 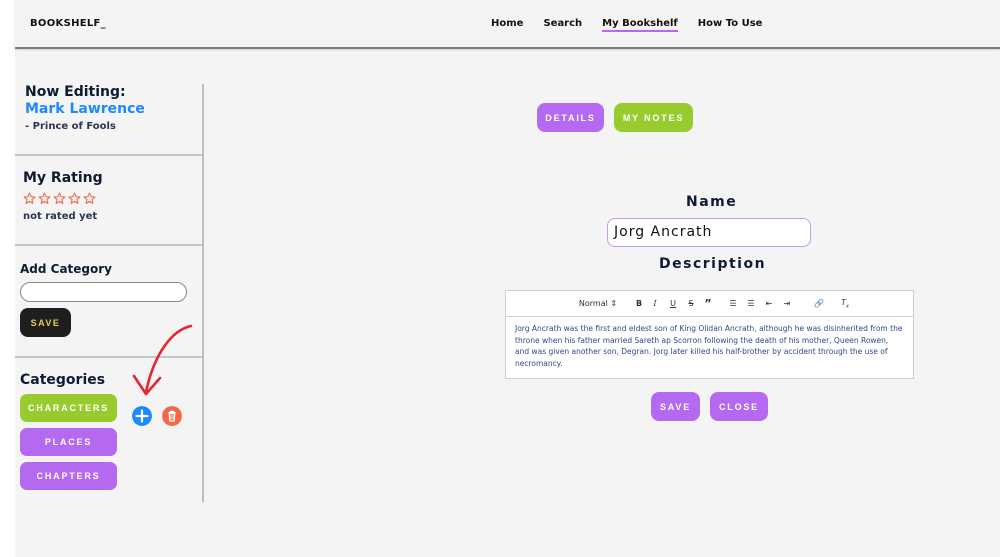 What do you see at coordinates (713, 264) in the screenshot?
I see `description-label: Description` at bounding box center [713, 264].